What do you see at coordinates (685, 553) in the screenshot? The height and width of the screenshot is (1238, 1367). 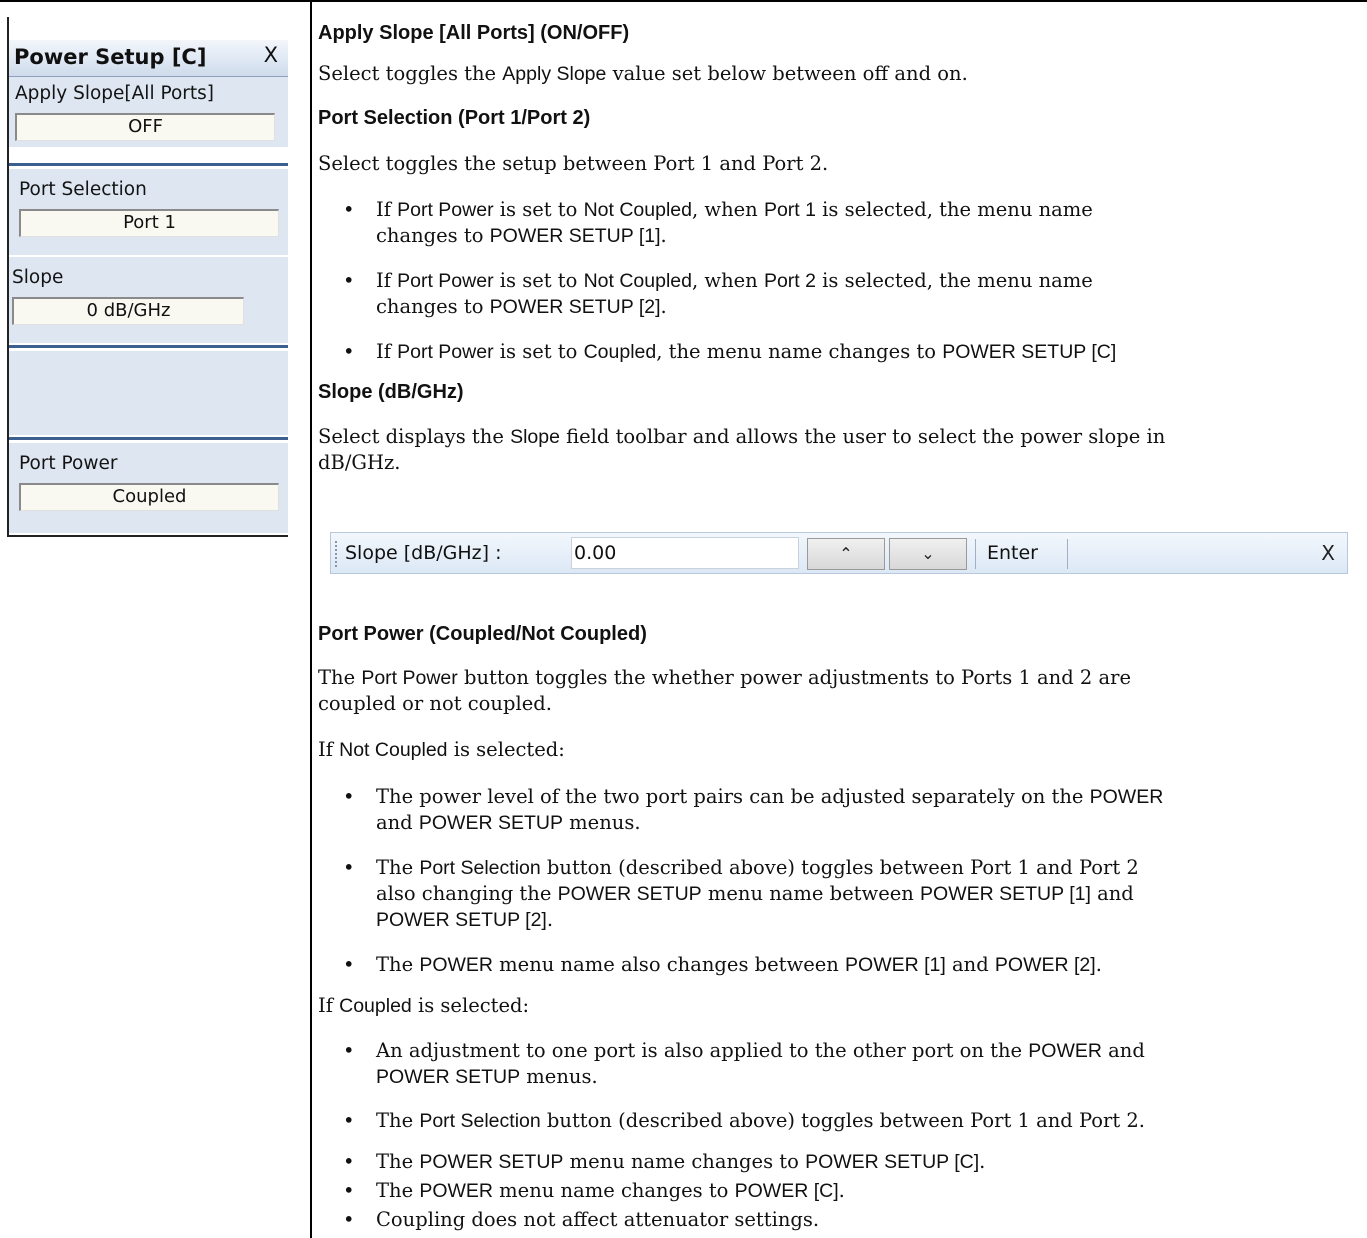 I see `slope-input: 0.00` at bounding box center [685, 553].